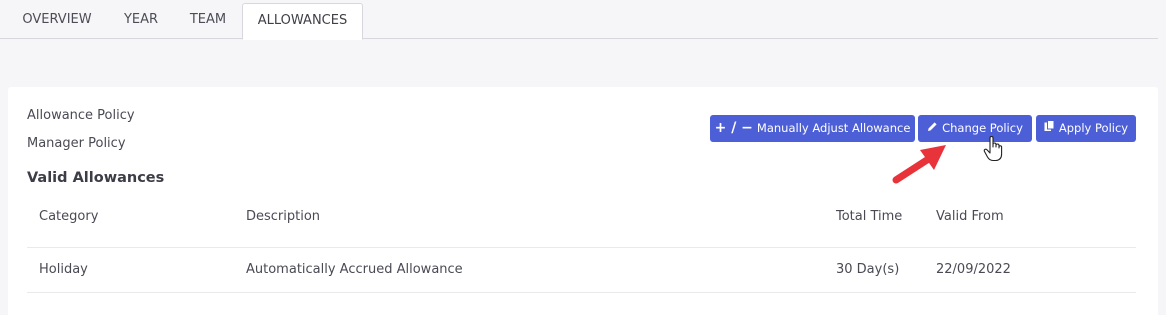 The image size is (1166, 315). I want to click on change-policy-label: Change Policy, so click(982, 128).